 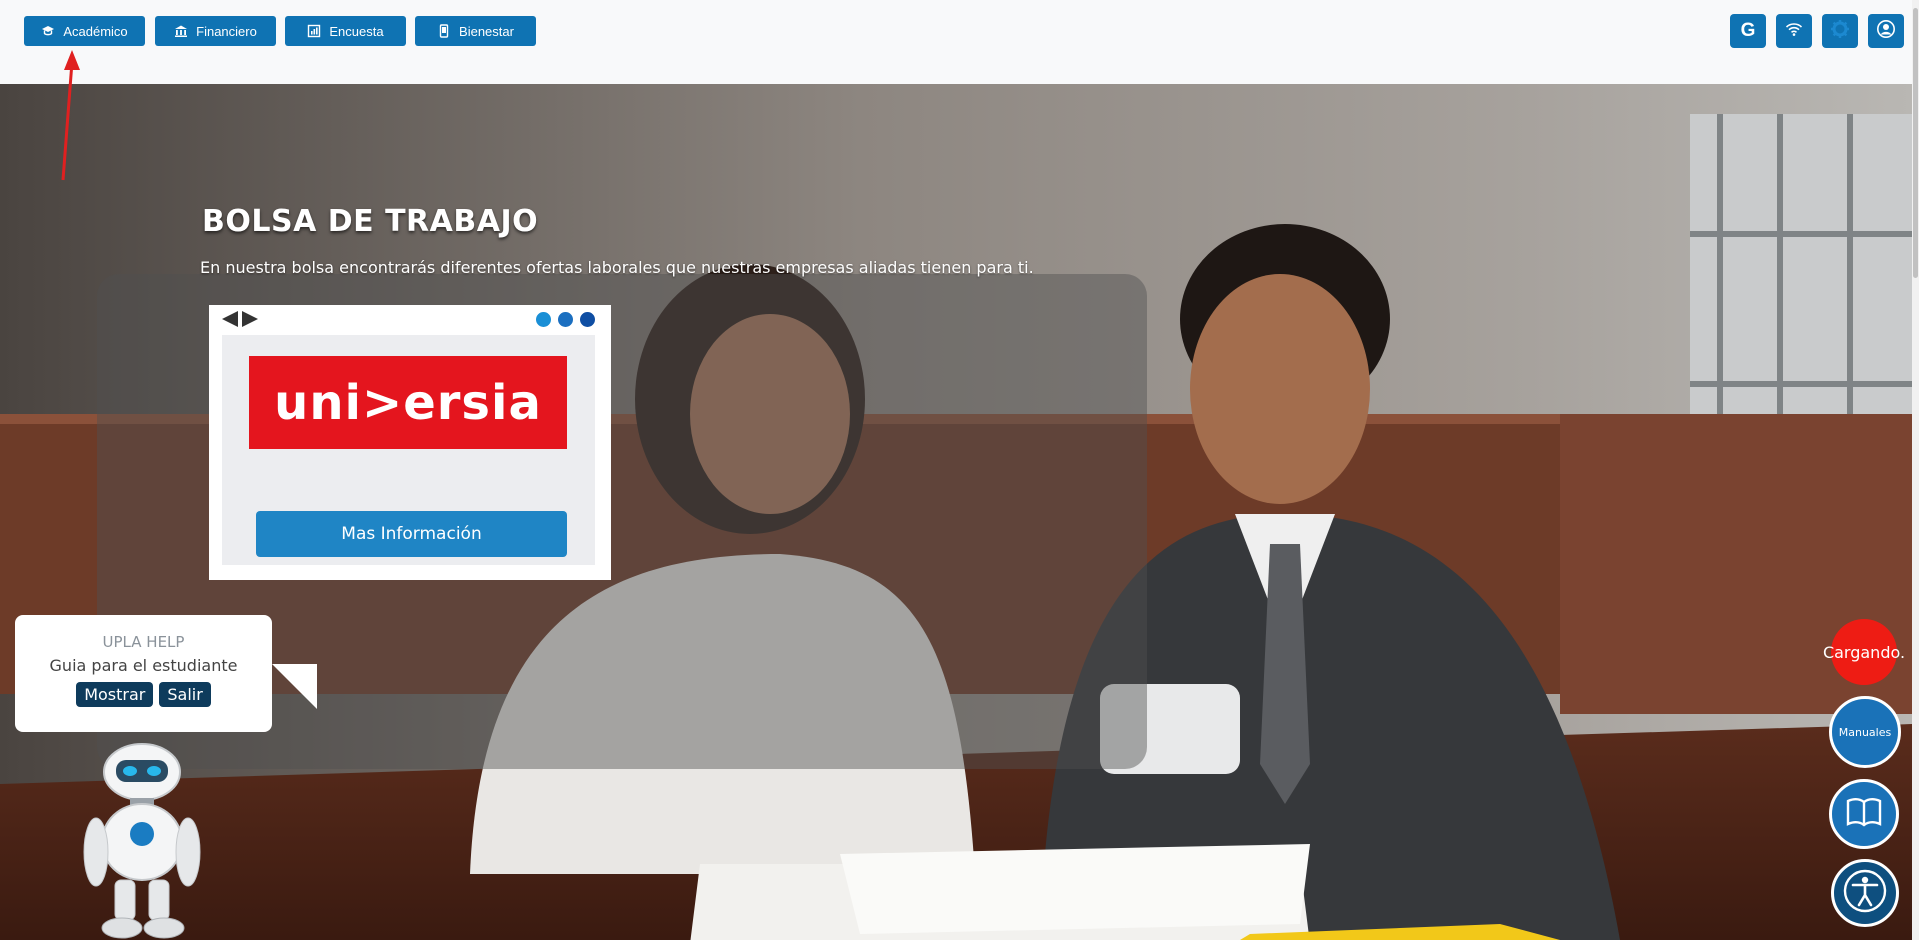 I want to click on show-guide-button: Mostrar, so click(x=115, y=694).